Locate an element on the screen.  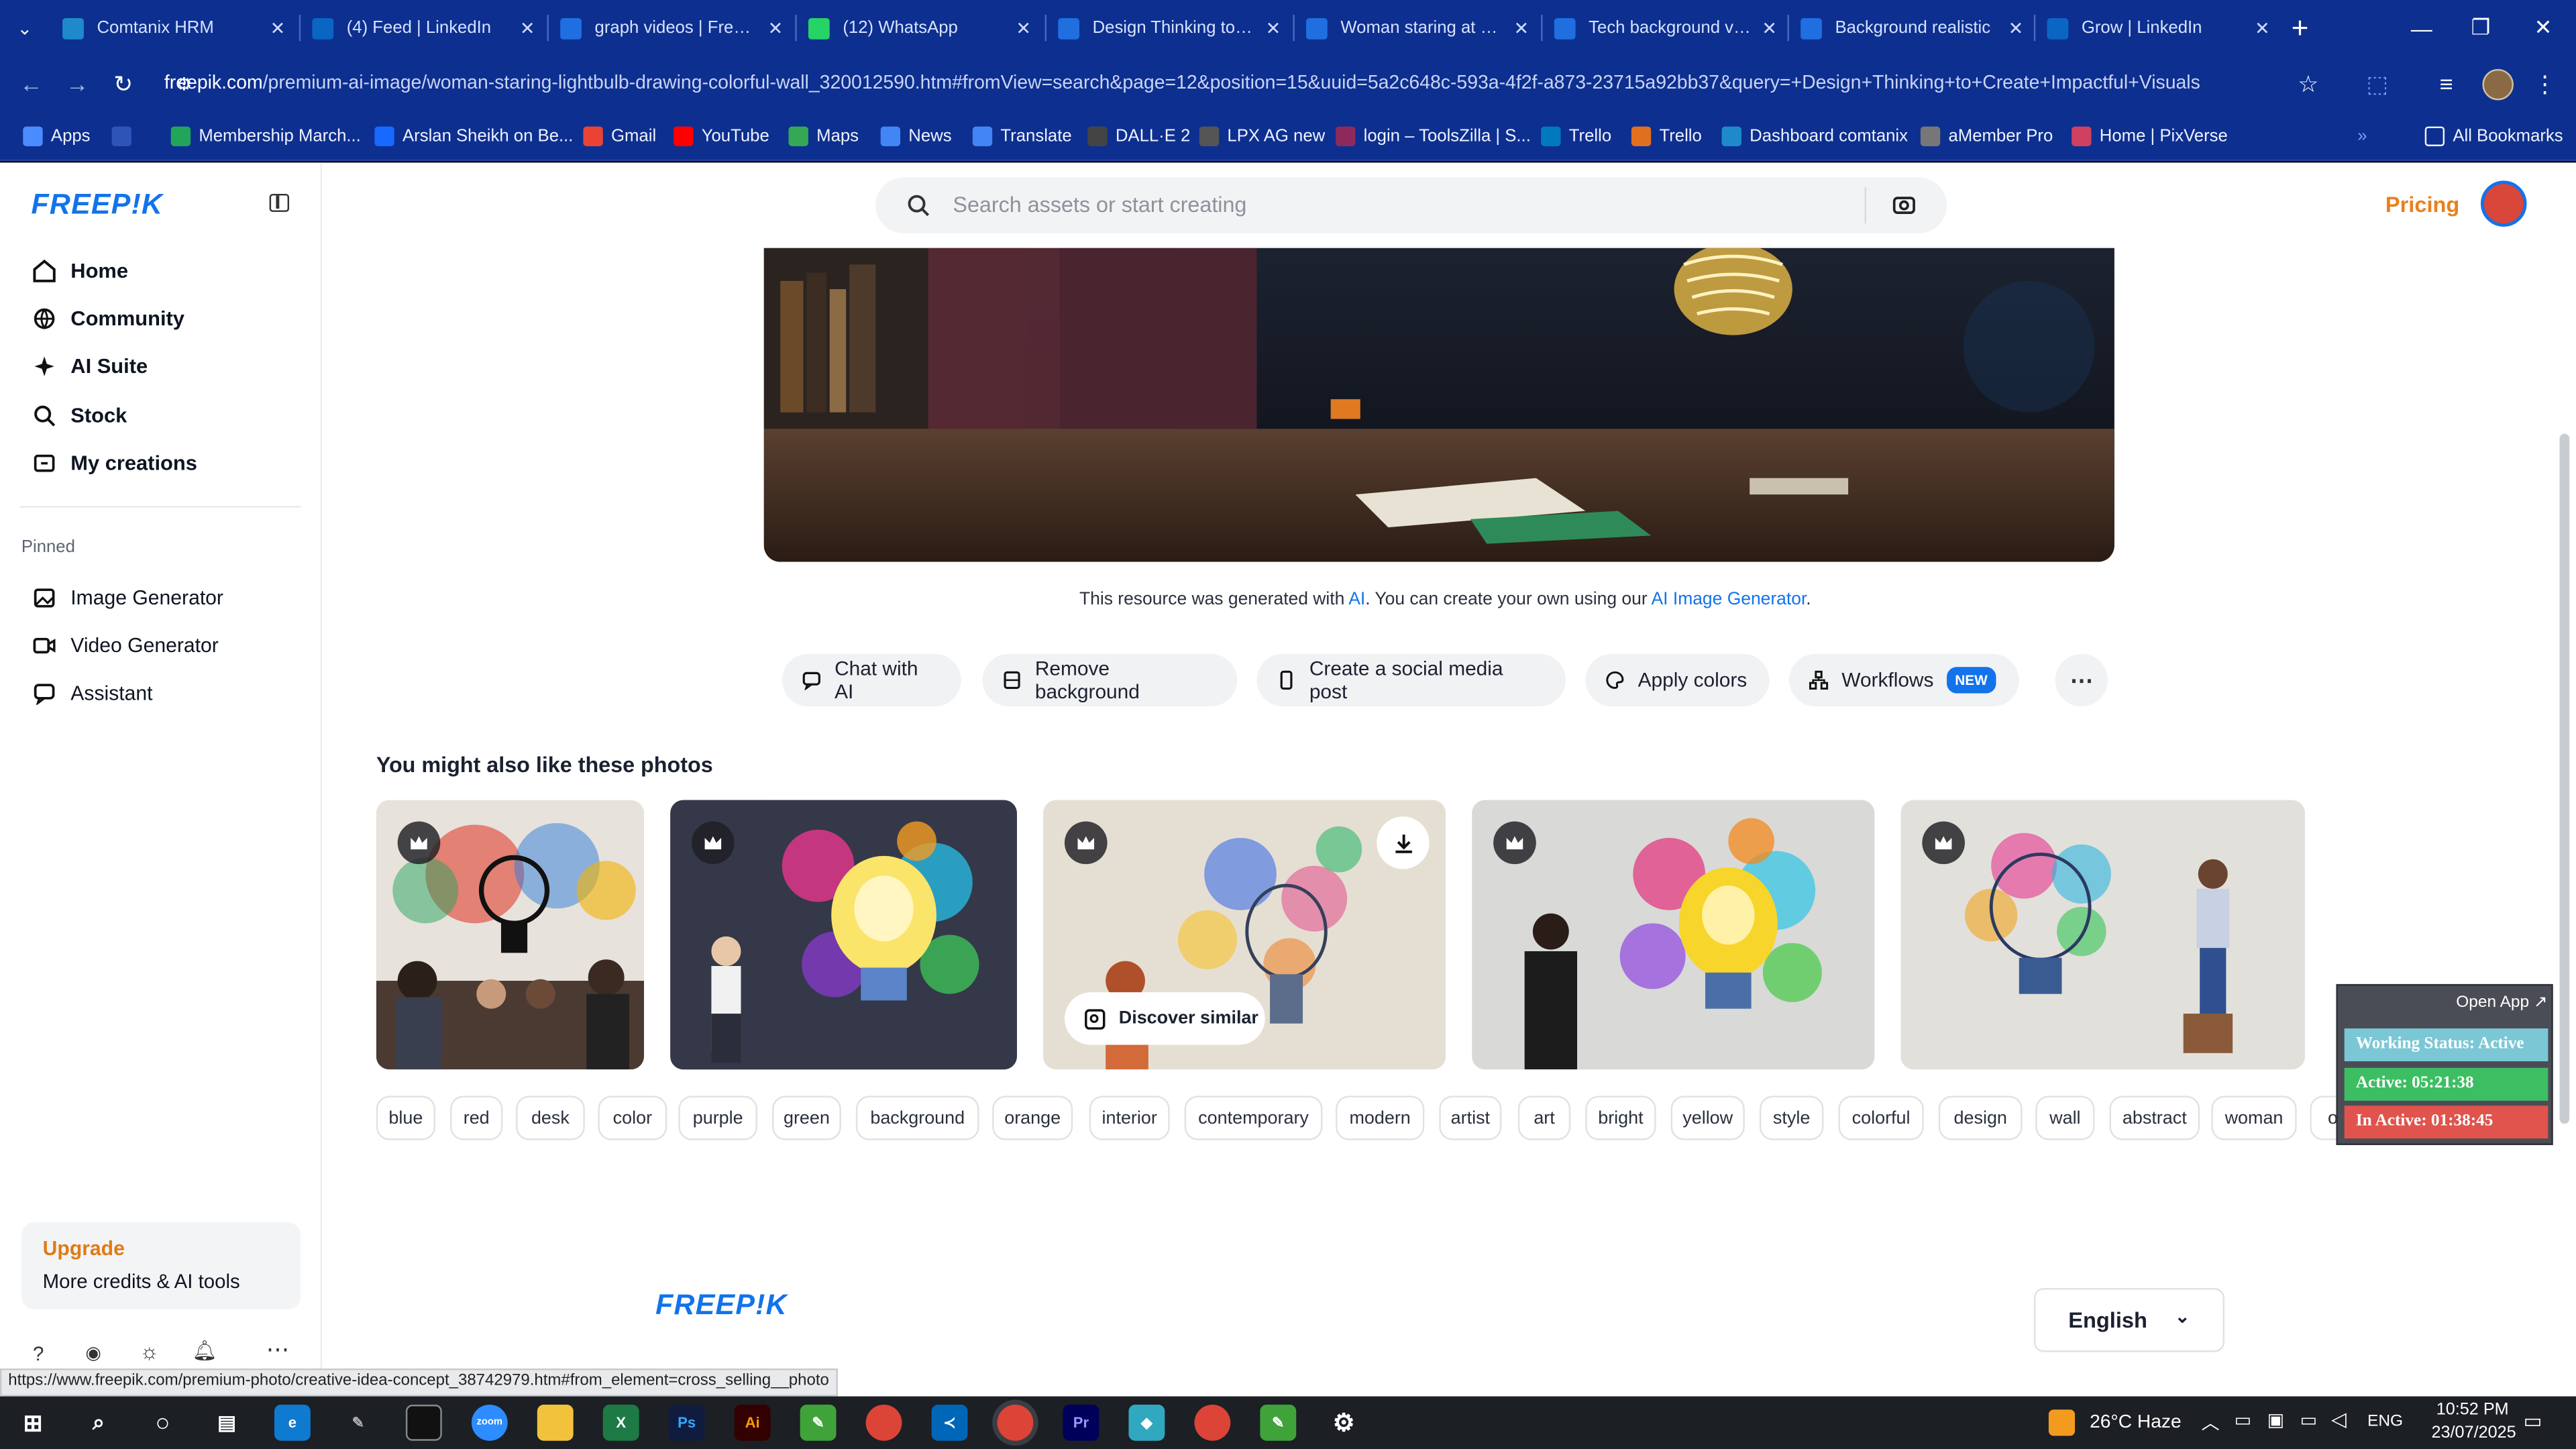
all-bookmarks: All Bookmarks is located at coordinates (2493, 136).